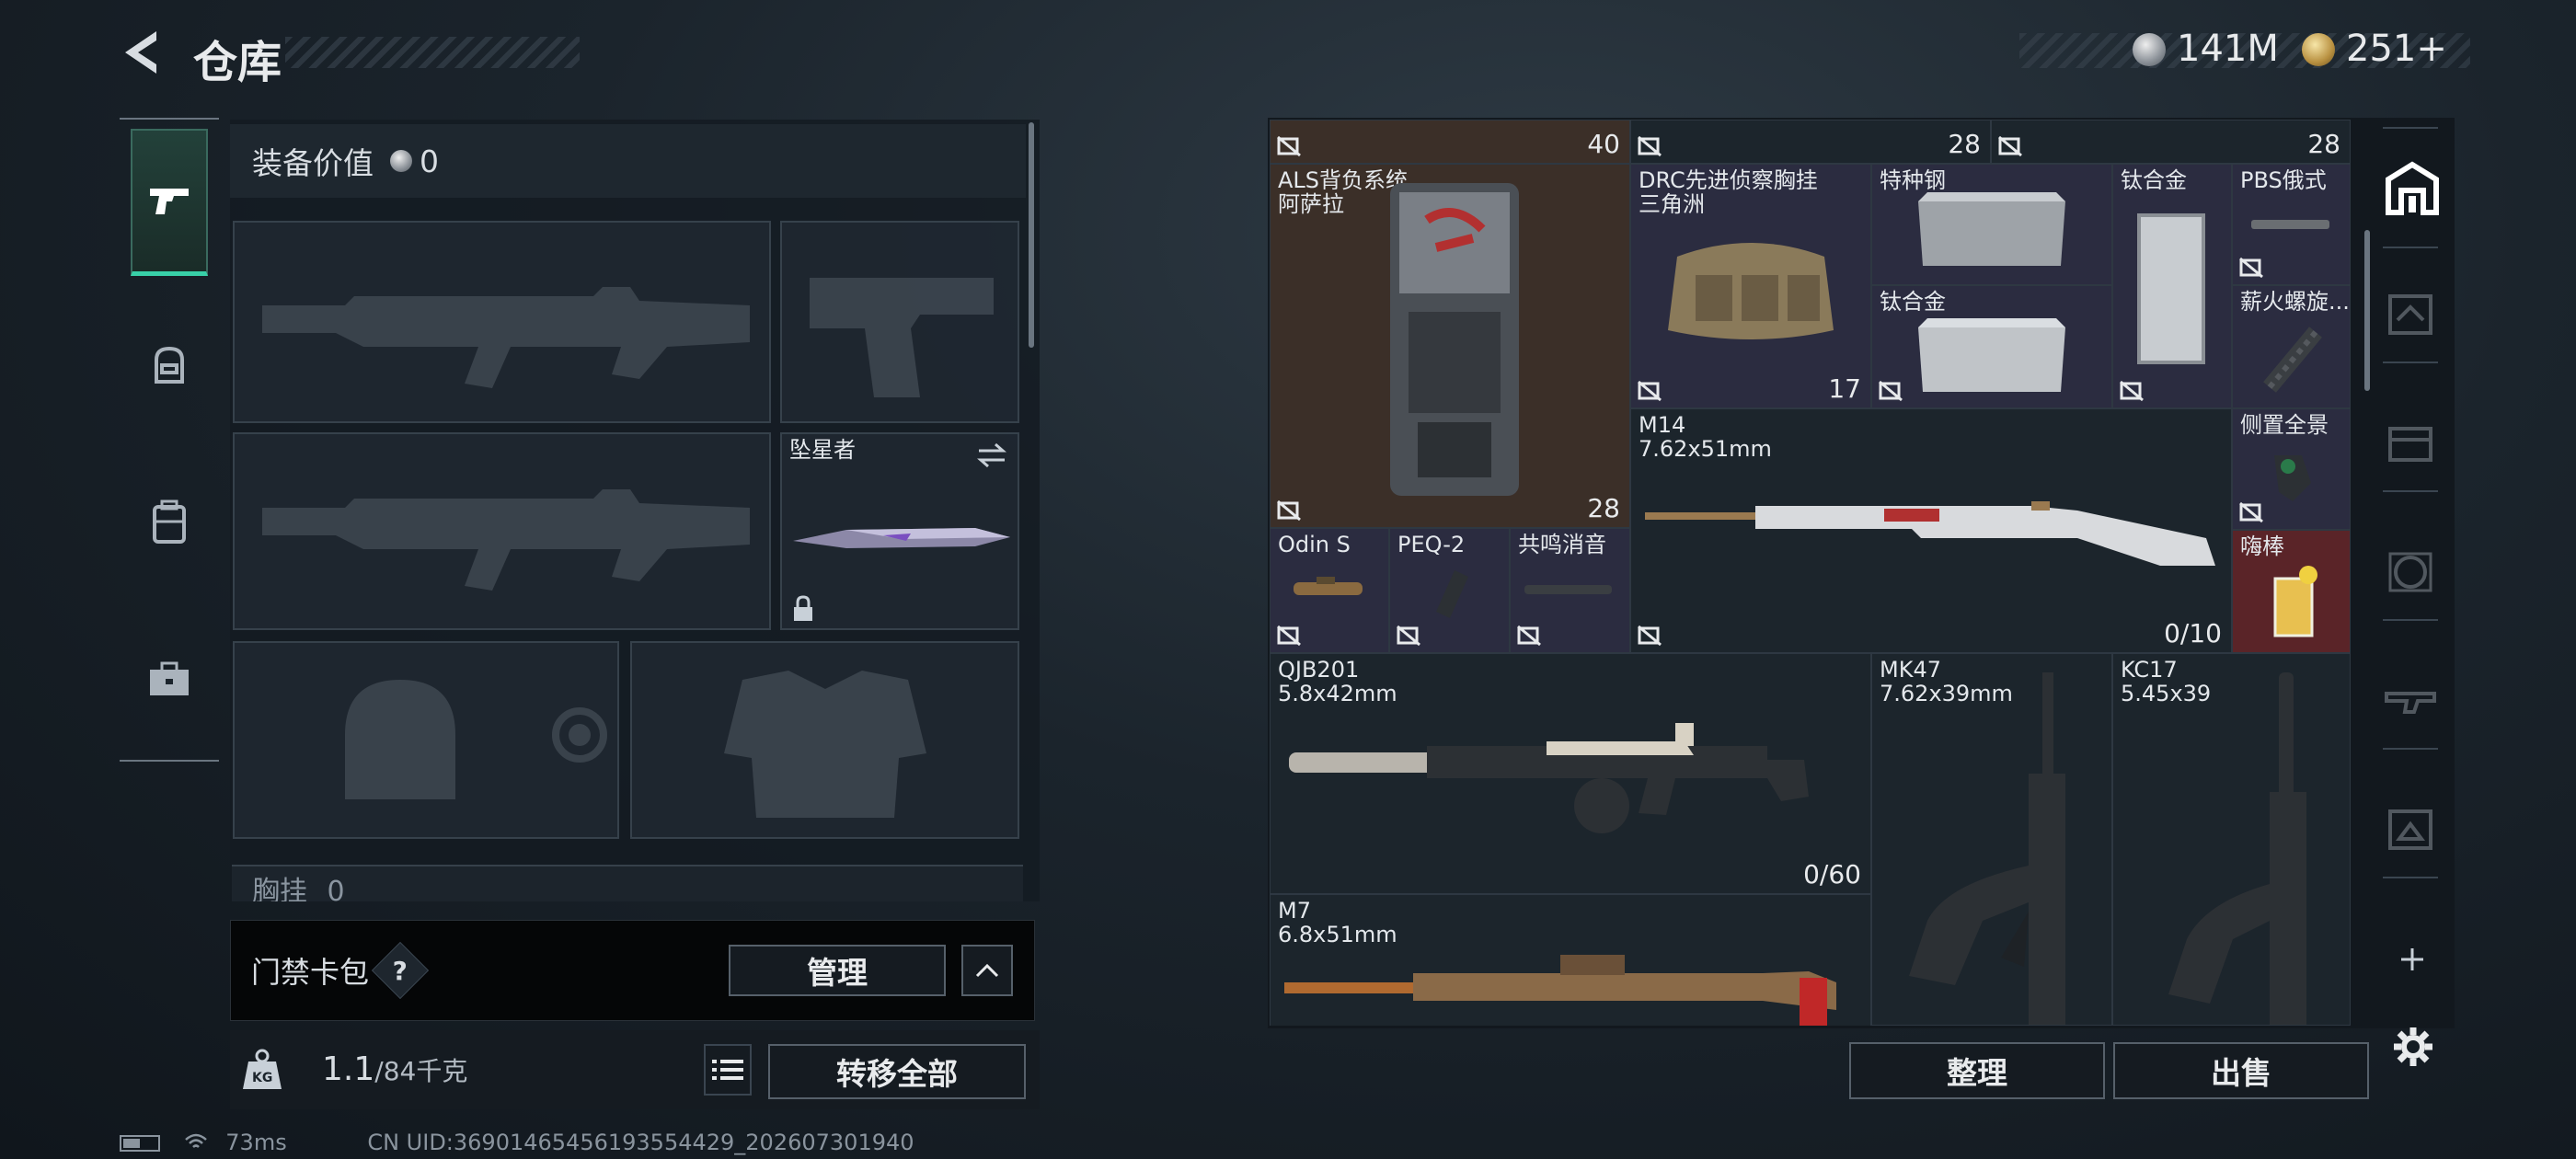 This screenshot has height=1159, width=2576. Describe the element at coordinates (2292, 360) in the screenshot. I see `rail-attachment-image` at that location.